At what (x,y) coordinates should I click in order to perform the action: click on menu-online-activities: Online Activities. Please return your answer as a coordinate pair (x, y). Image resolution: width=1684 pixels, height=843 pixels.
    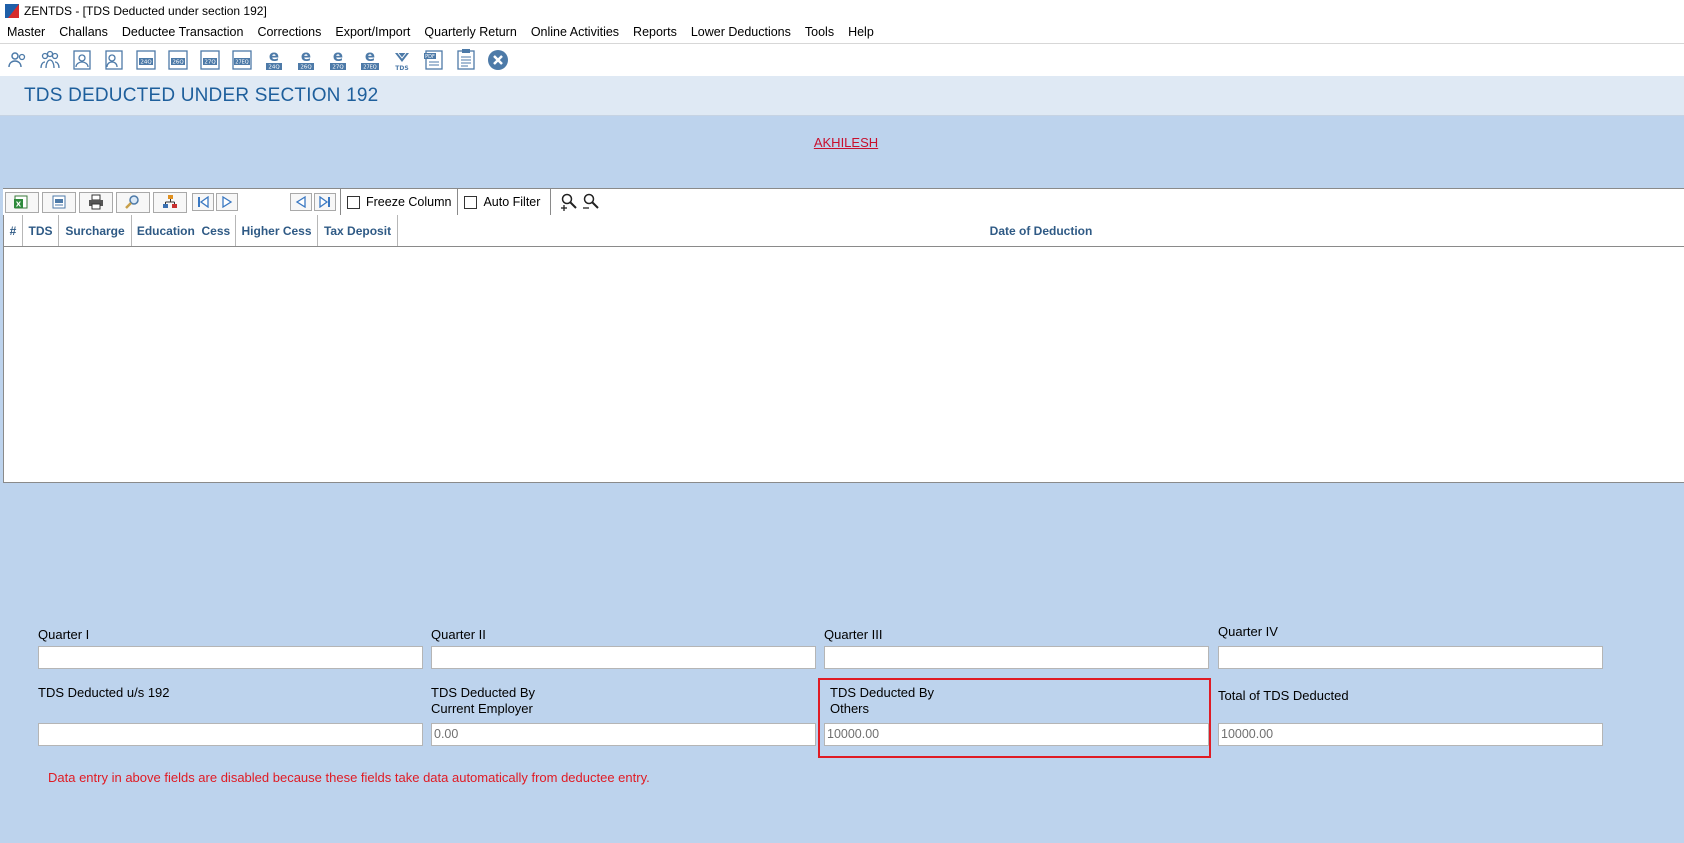
    Looking at the image, I should click on (575, 32).